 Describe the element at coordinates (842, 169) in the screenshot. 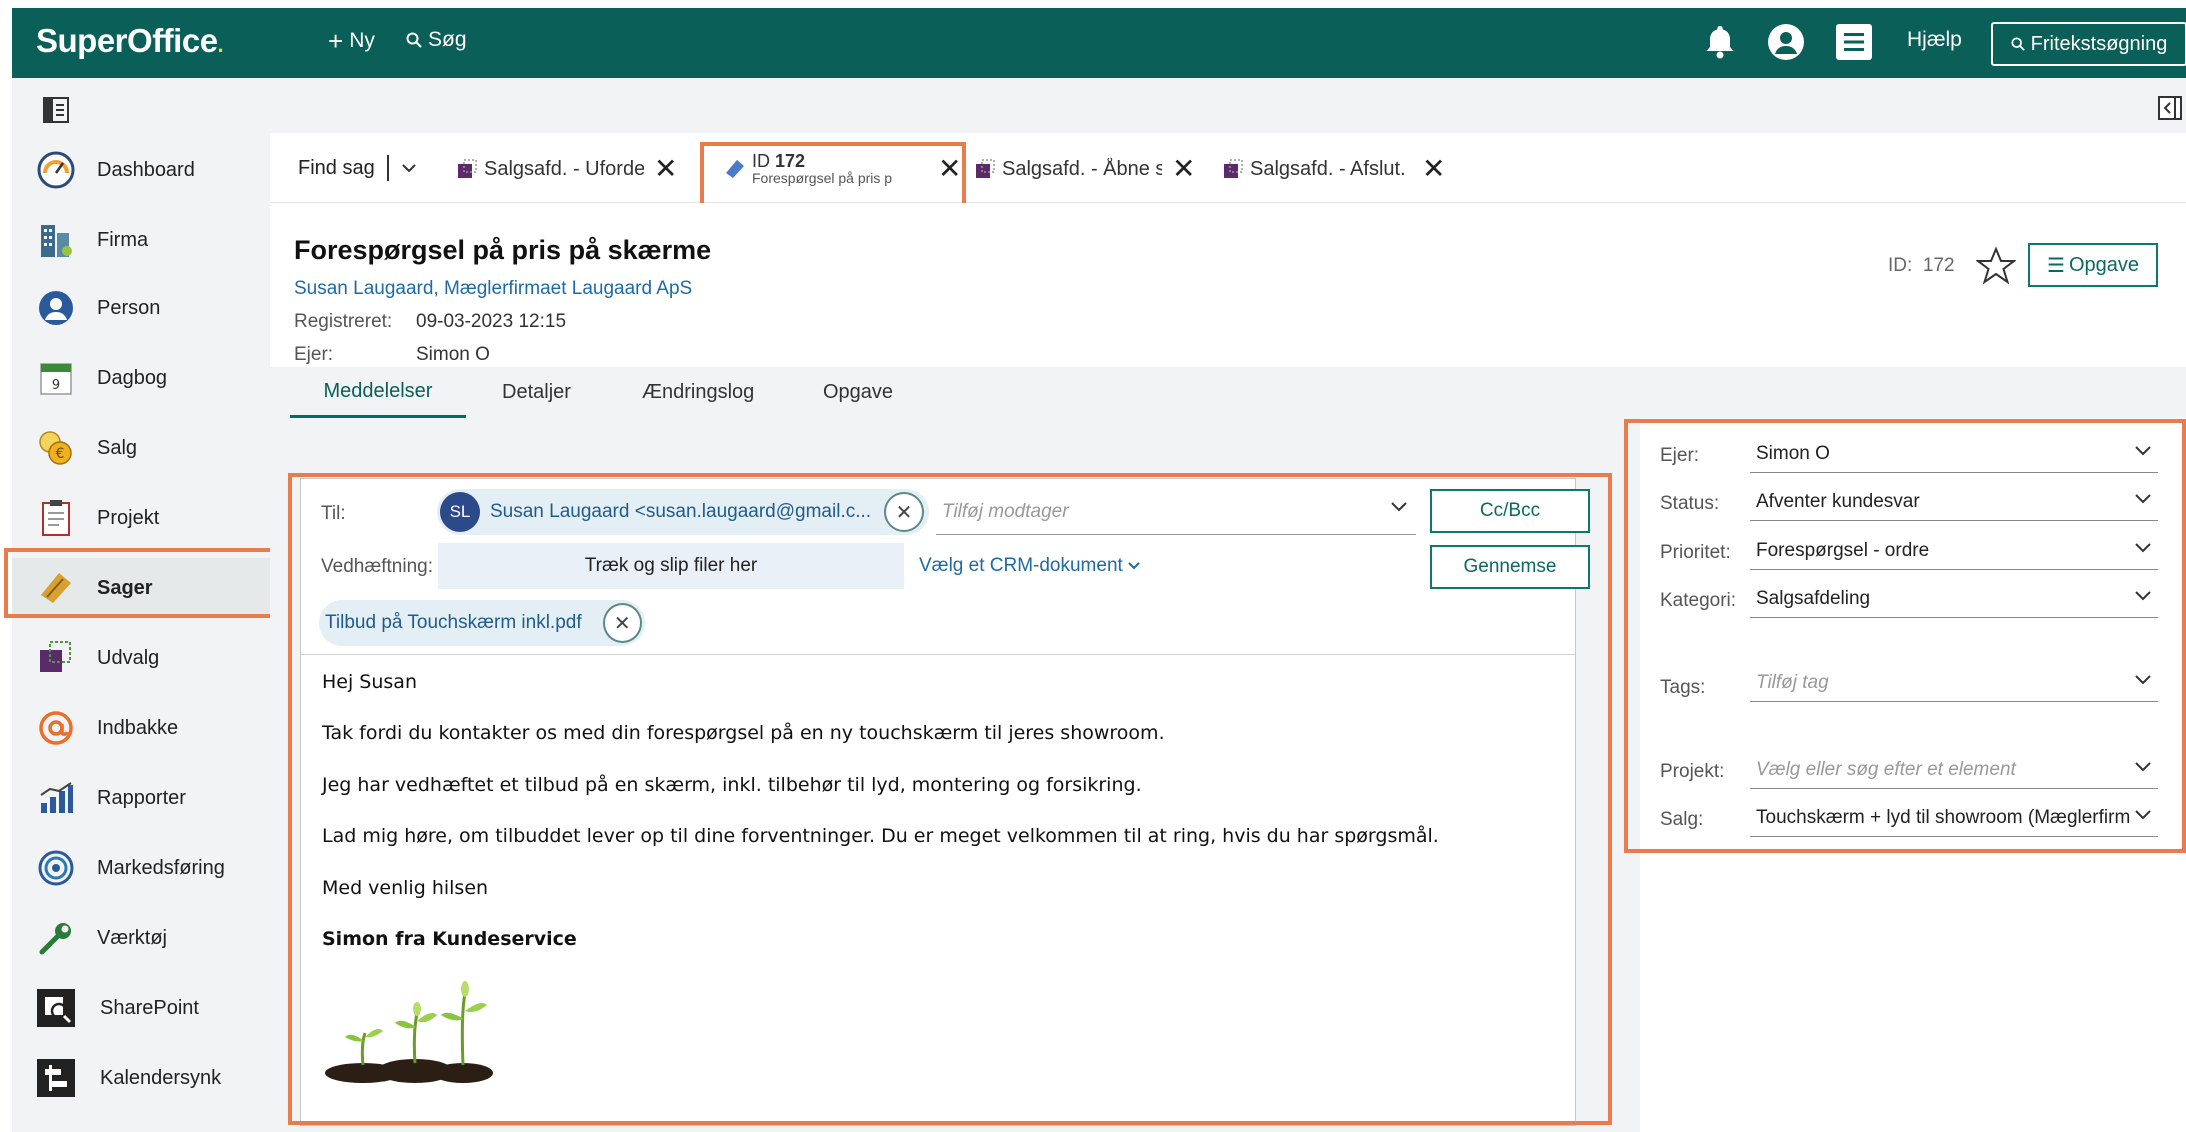

I see `tab-case-172: ID 172 Forespørgsel på pris p ✕` at that location.